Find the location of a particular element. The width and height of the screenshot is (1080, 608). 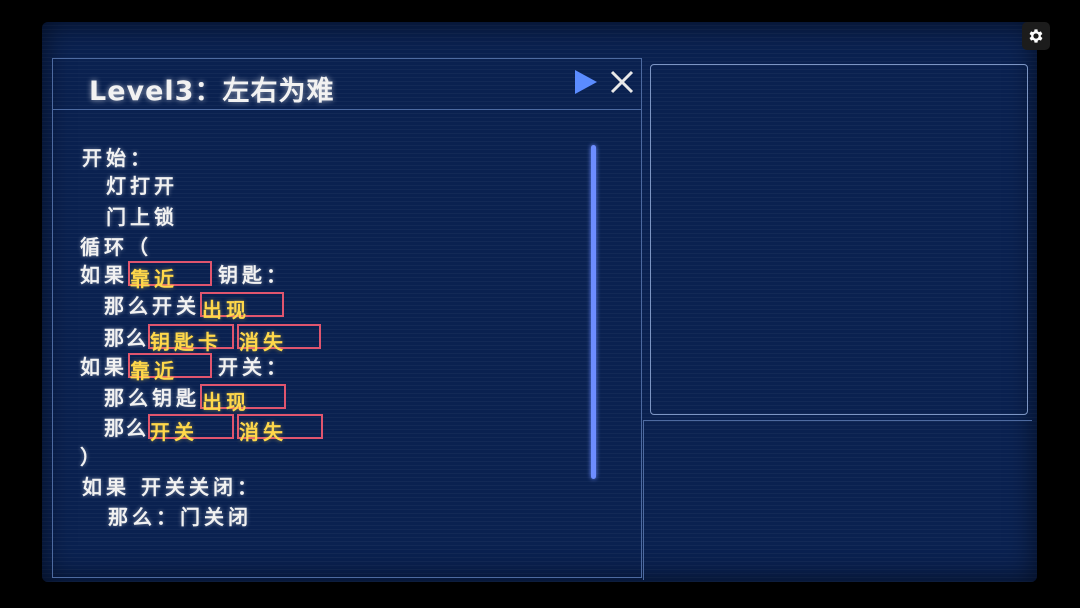

code-line-door-lock: 门上锁 is located at coordinates (142, 215).